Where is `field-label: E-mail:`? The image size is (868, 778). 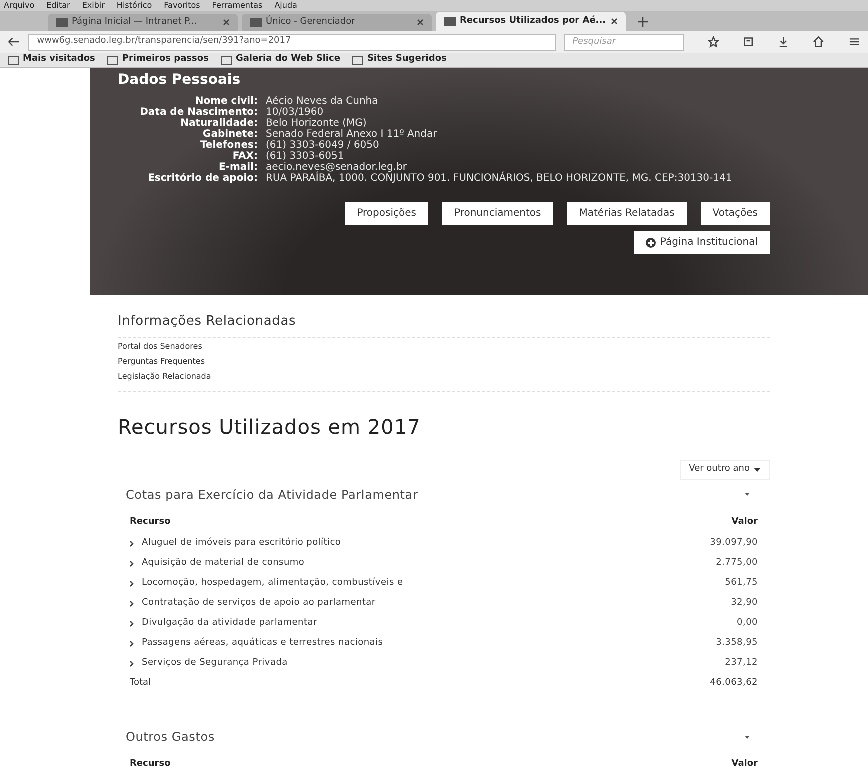
field-label: E-mail: is located at coordinates (238, 167).